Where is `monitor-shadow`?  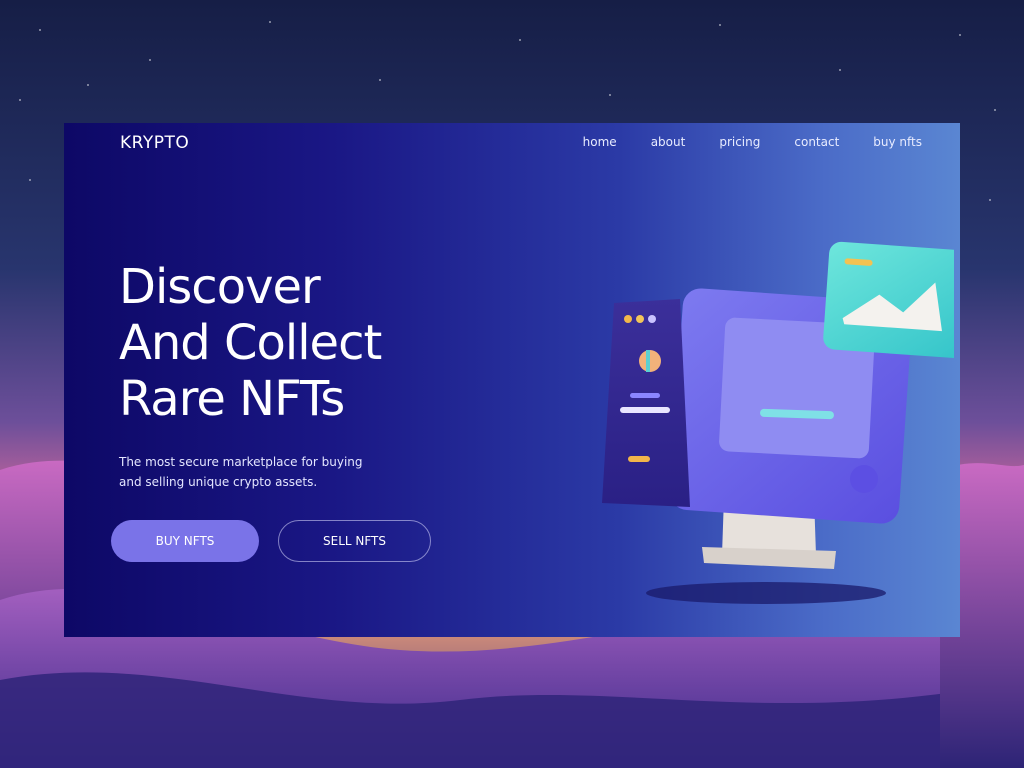 monitor-shadow is located at coordinates (766, 593).